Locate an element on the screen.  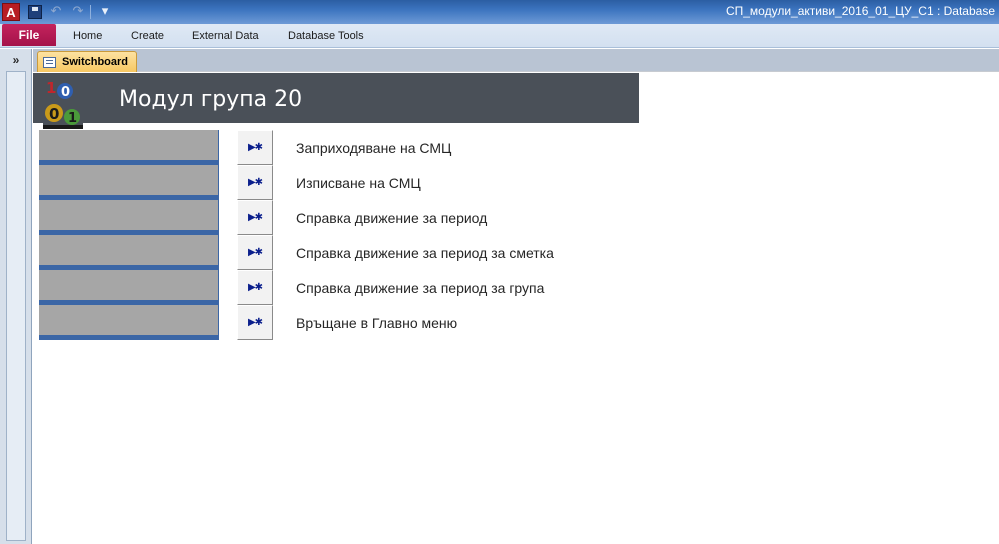
switchboard-item-label: Справка движение за период is located at coordinates (391, 218).